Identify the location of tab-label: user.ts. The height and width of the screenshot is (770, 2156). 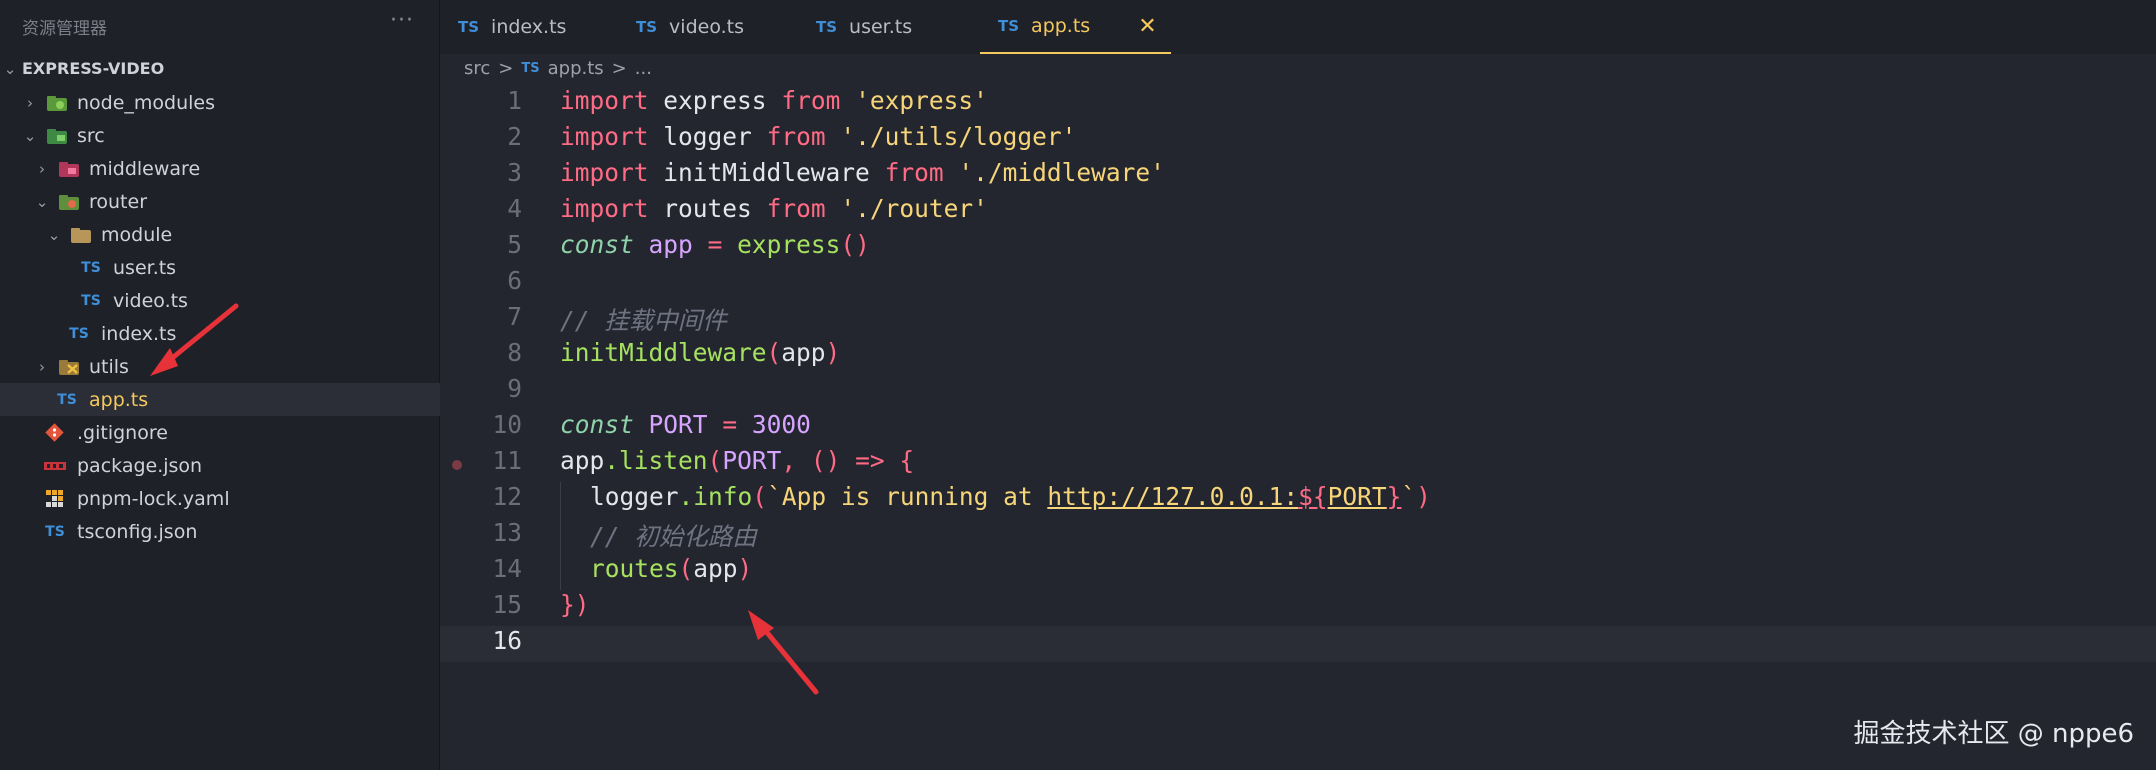
(881, 27).